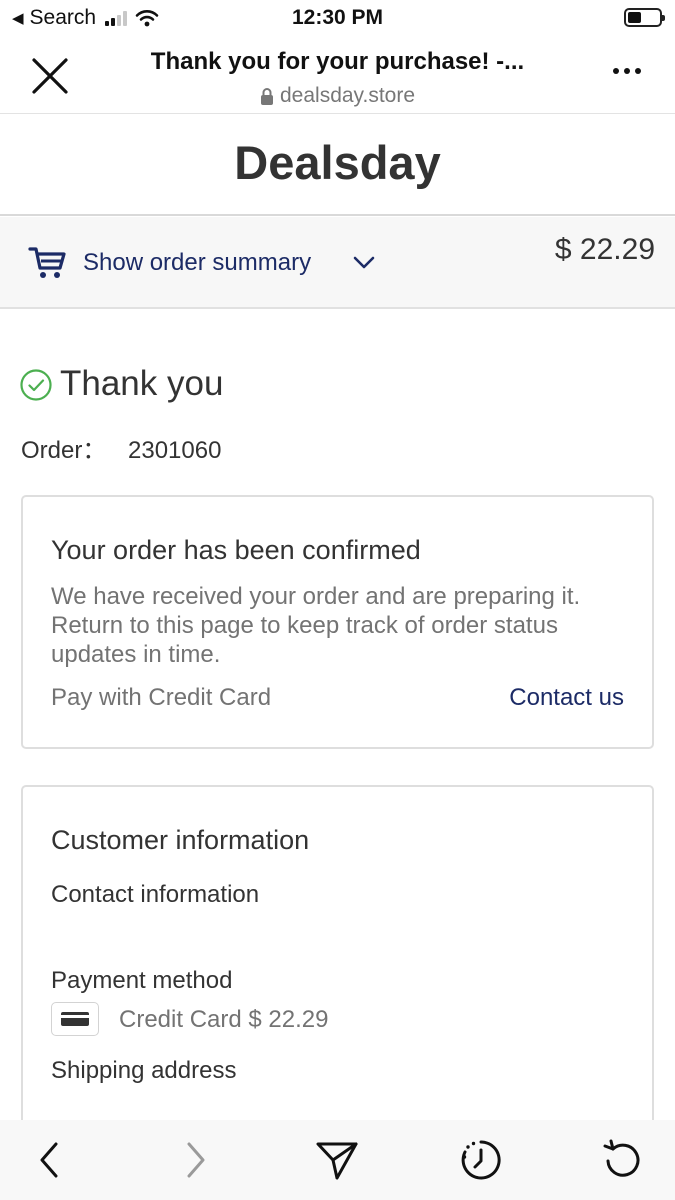  I want to click on customer-info-title: Customer information, so click(180, 840).